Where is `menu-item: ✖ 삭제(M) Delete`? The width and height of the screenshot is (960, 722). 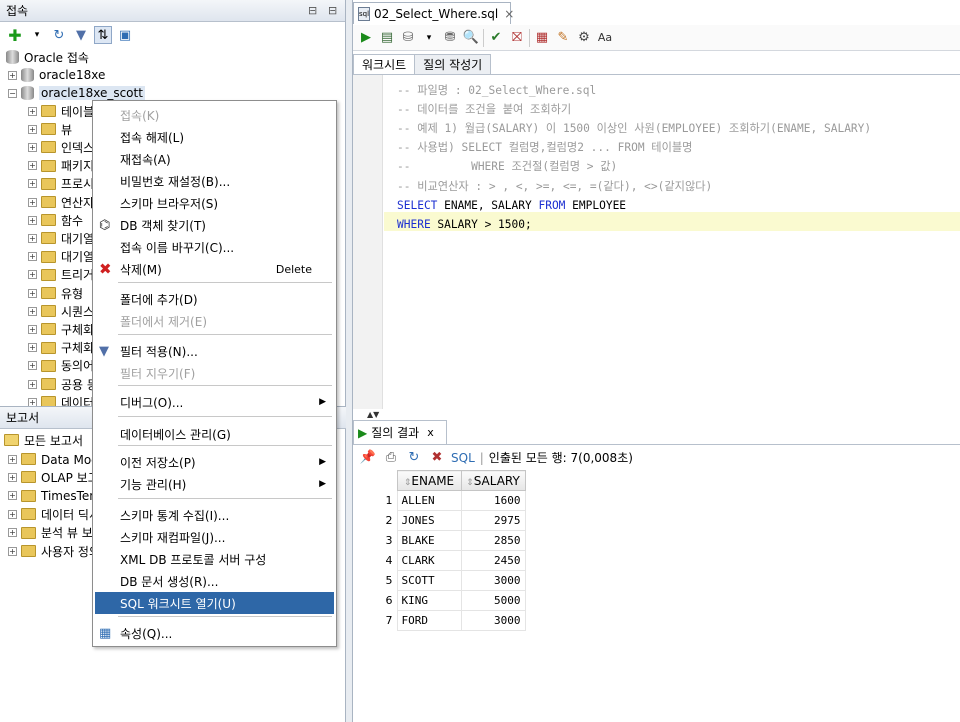
menu-item: ✖ 삭제(M) Delete is located at coordinates (214, 269).